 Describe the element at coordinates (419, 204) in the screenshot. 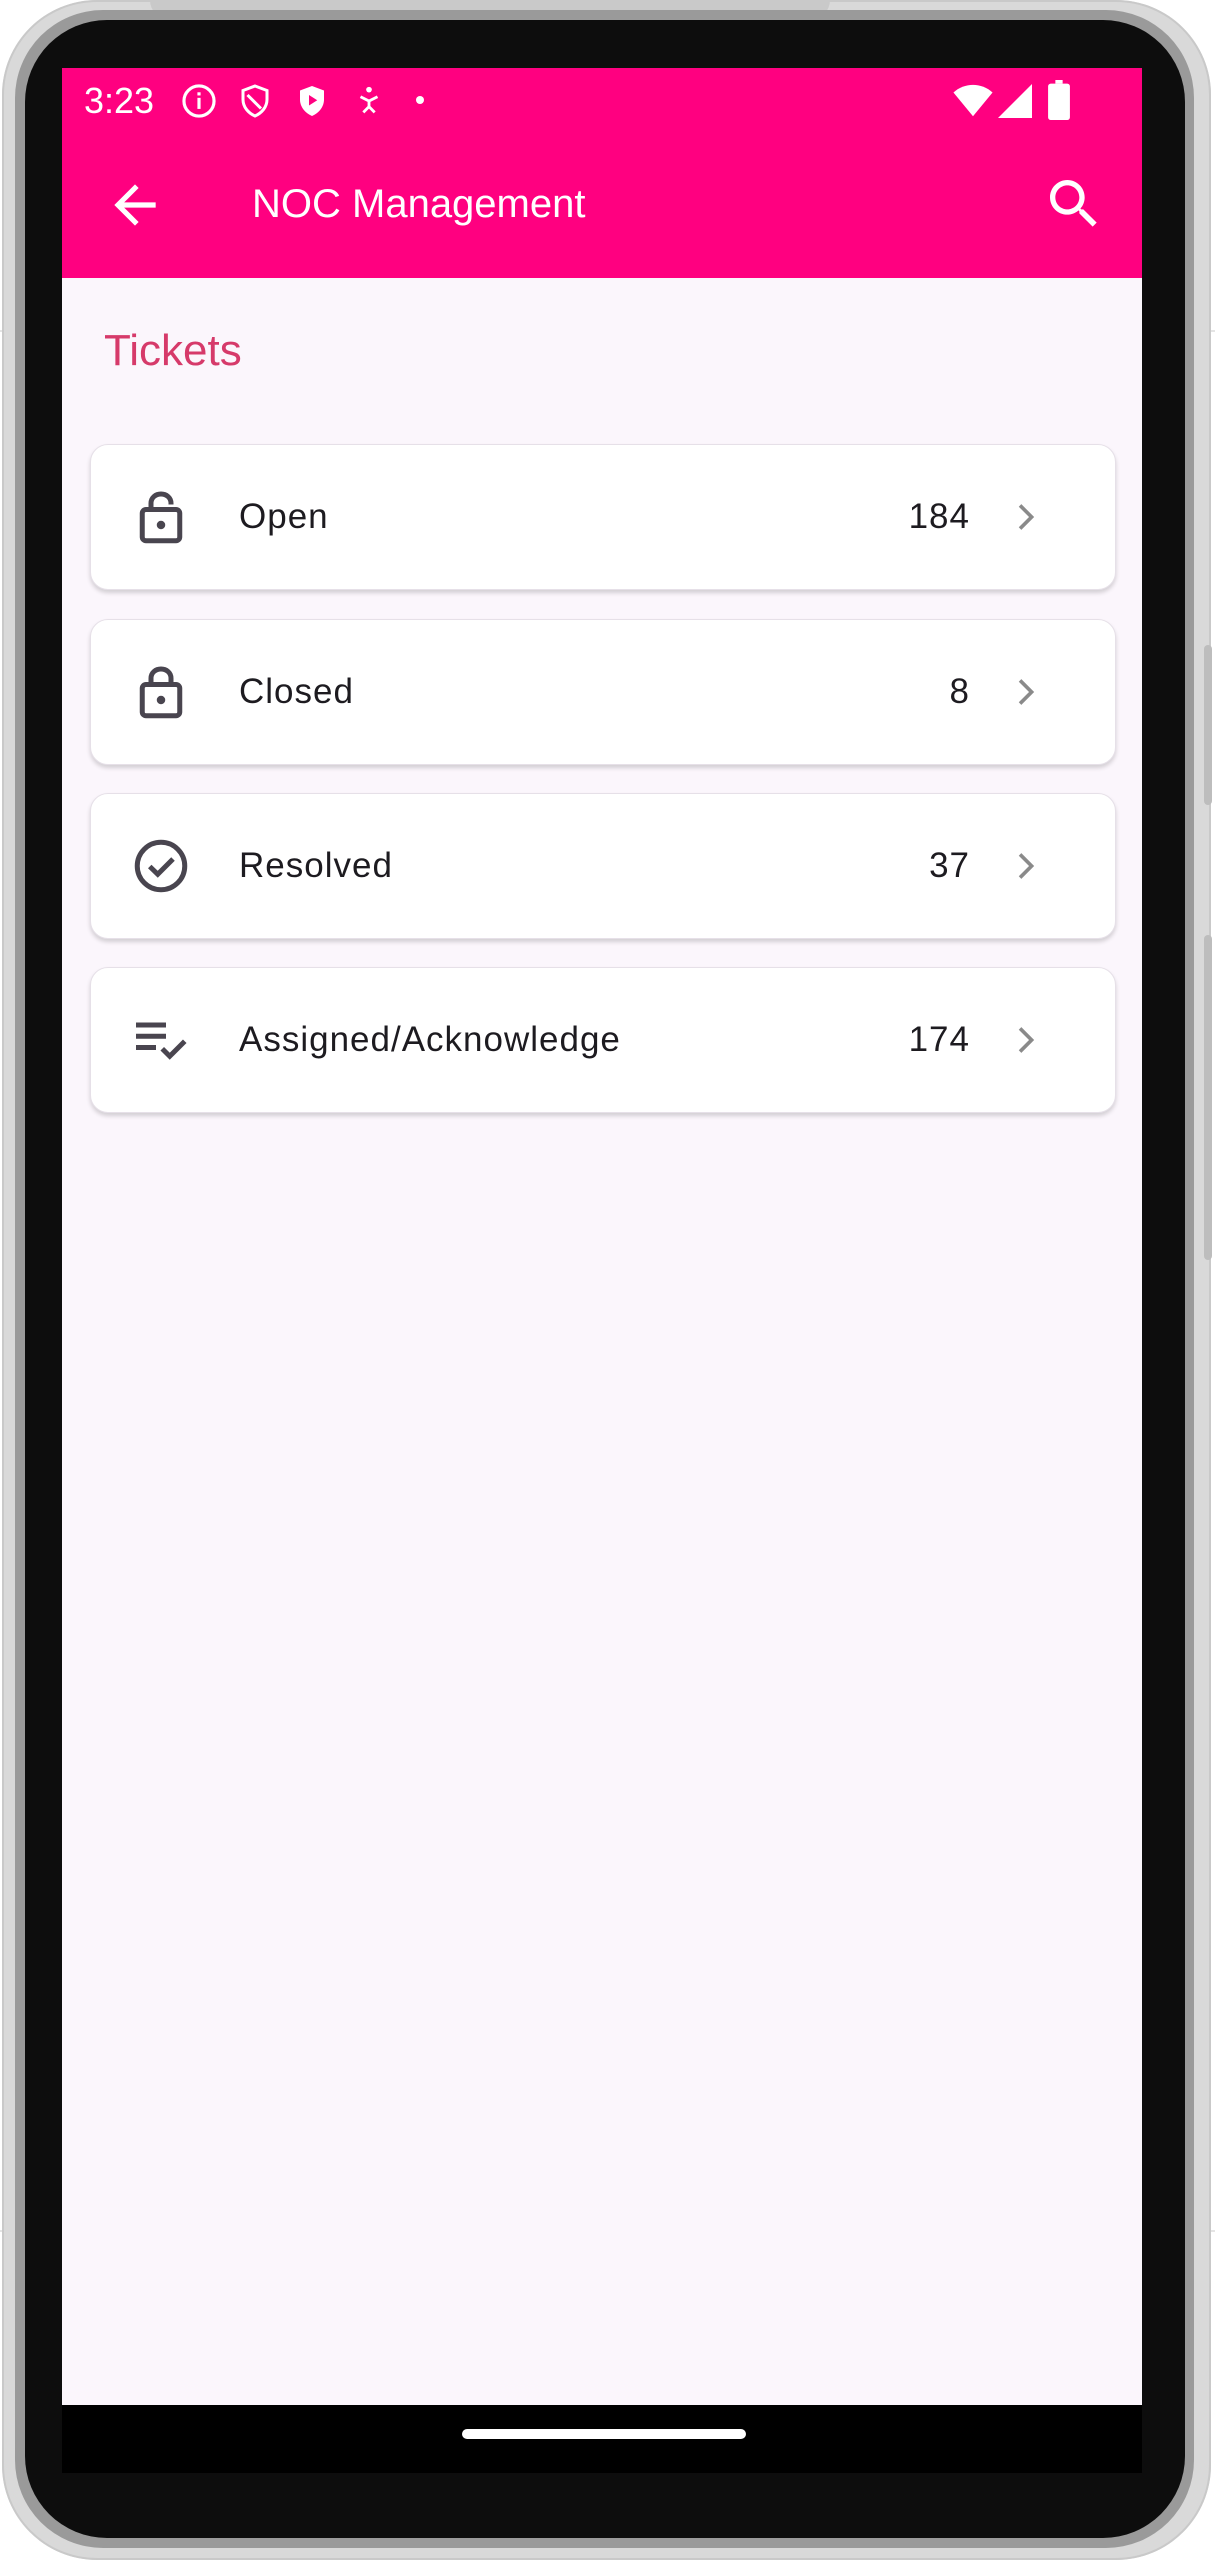

I see `page-title: NOC Management` at that location.